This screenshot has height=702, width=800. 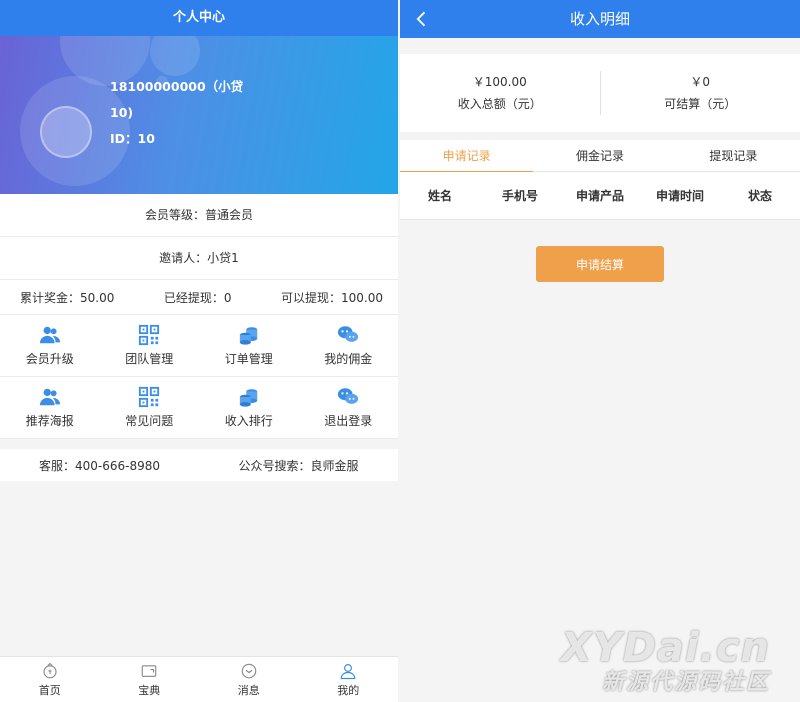 I want to click on tab-label: 宝典, so click(x=149, y=690).